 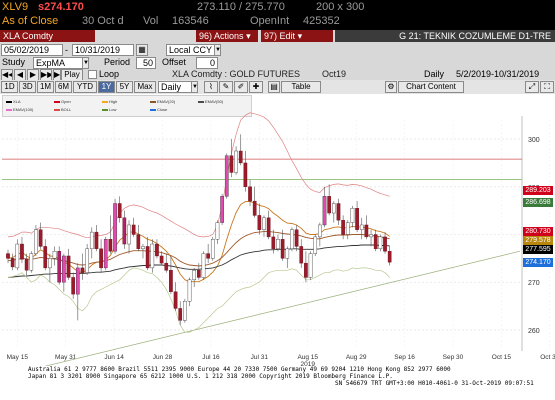 I want to click on calendar-icon: ▦, so click(x=142, y=50).